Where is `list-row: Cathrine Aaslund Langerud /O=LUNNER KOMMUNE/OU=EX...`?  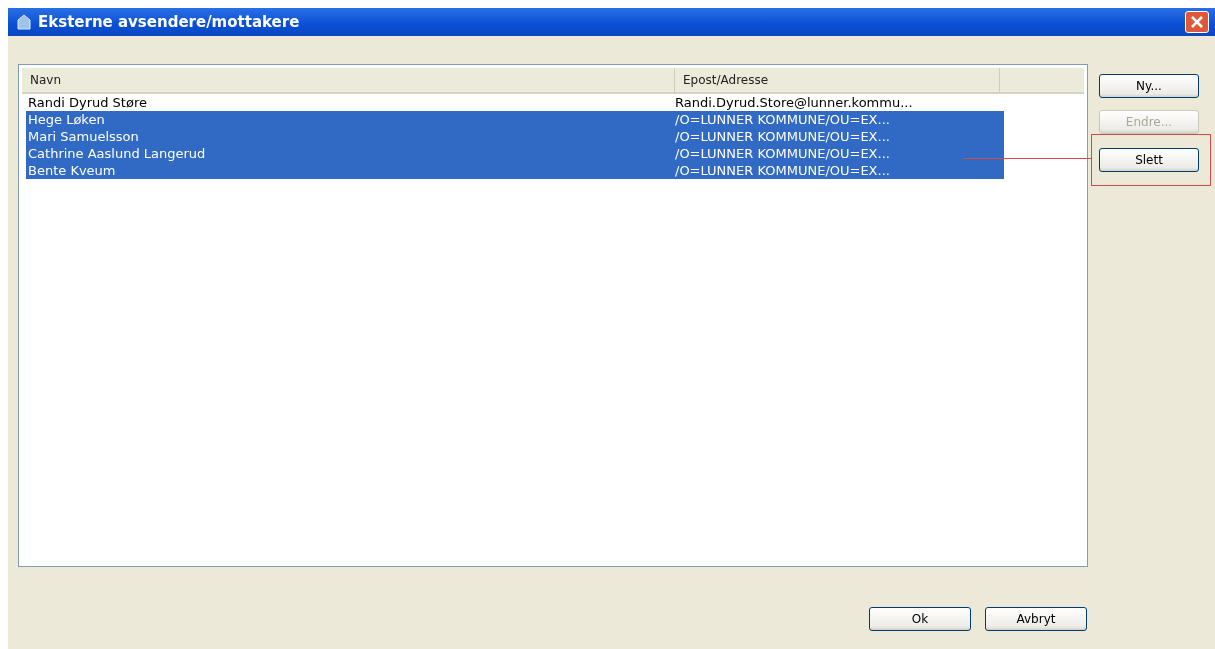
list-row: Cathrine Aaslund Langerud /O=LUNNER KOMMUNE/OU=EX... is located at coordinates (515, 153).